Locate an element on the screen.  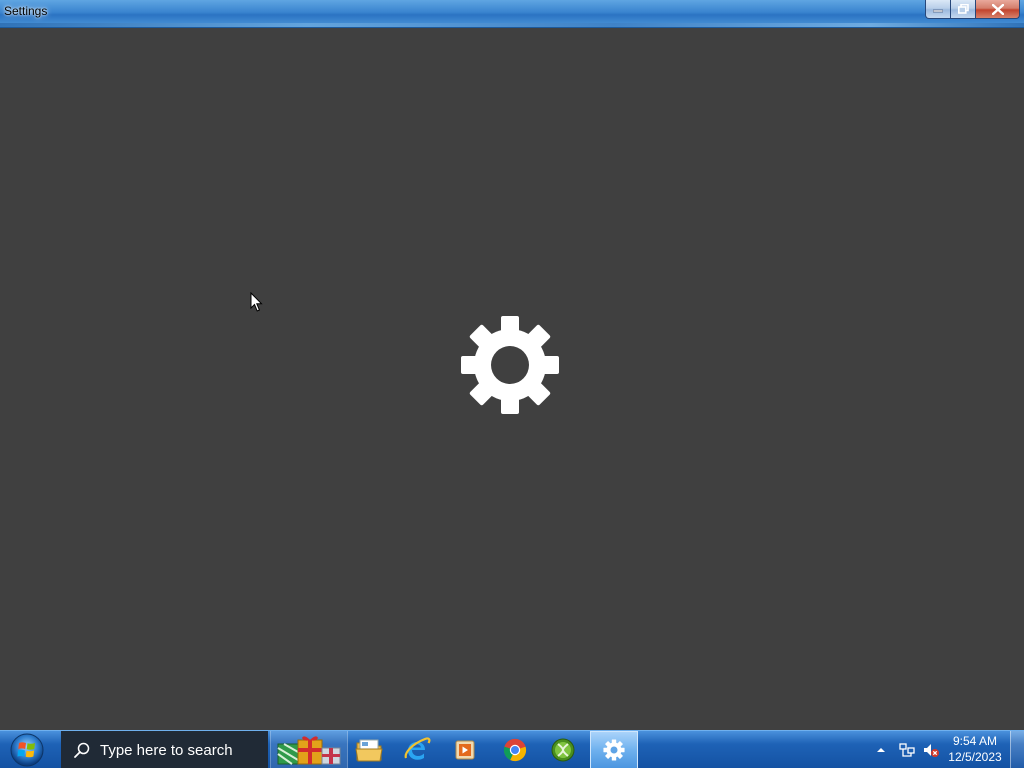
restore-button is located at coordinates (963, 9).